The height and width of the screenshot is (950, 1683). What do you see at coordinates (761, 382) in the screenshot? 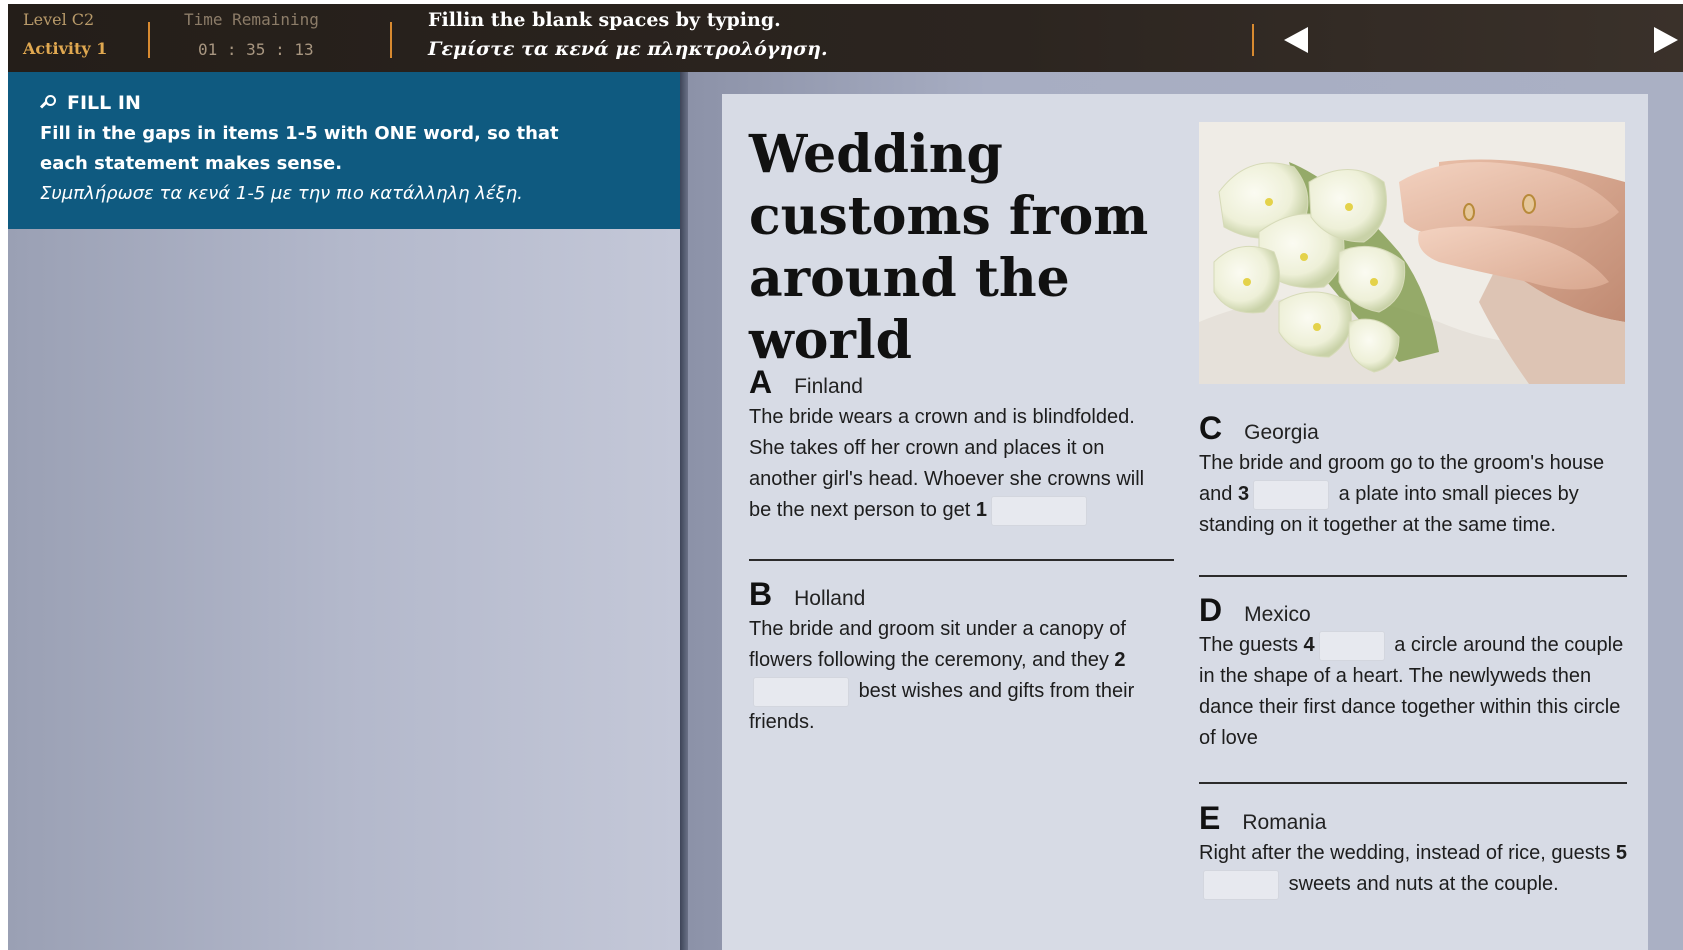
I see `section-letter: A` at bounding box center [761, 382].